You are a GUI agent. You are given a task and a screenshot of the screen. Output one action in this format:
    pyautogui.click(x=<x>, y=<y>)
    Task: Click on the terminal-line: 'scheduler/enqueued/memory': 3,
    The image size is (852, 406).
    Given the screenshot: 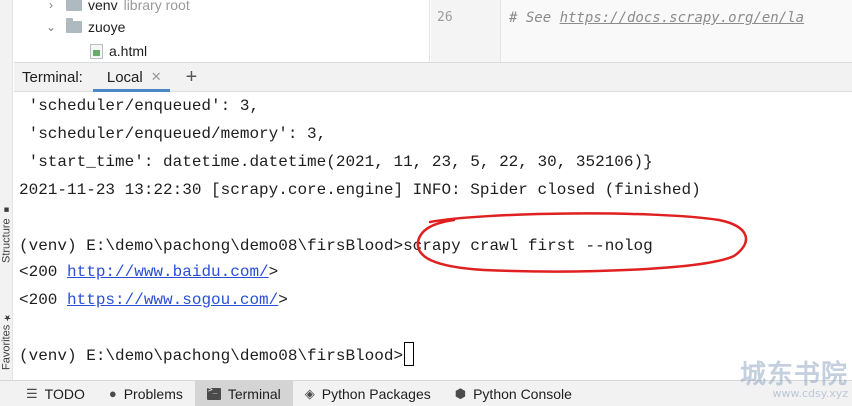 What is the action you would take?
    pyautogui.click(x=173, y=134)
    